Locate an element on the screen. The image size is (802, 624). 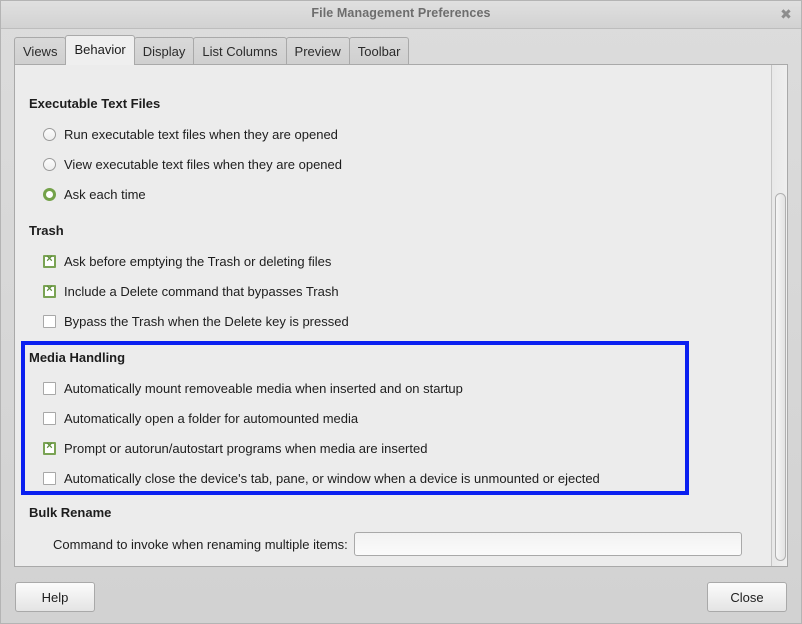
scrollbar-thumb is located at coordinates (780, 377).